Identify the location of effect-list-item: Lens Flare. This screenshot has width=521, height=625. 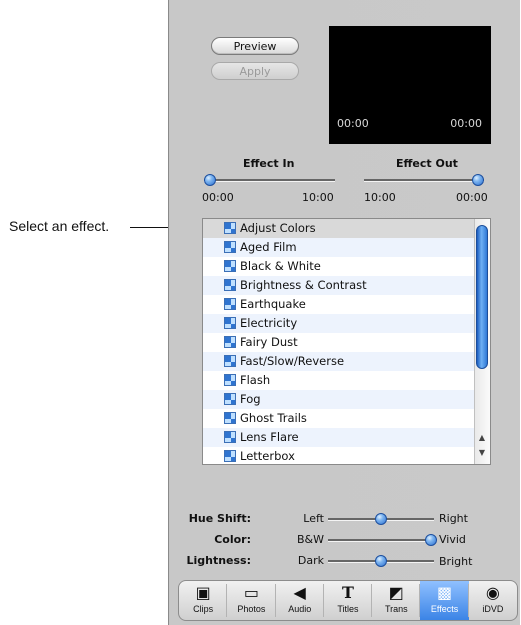
(339, 437).